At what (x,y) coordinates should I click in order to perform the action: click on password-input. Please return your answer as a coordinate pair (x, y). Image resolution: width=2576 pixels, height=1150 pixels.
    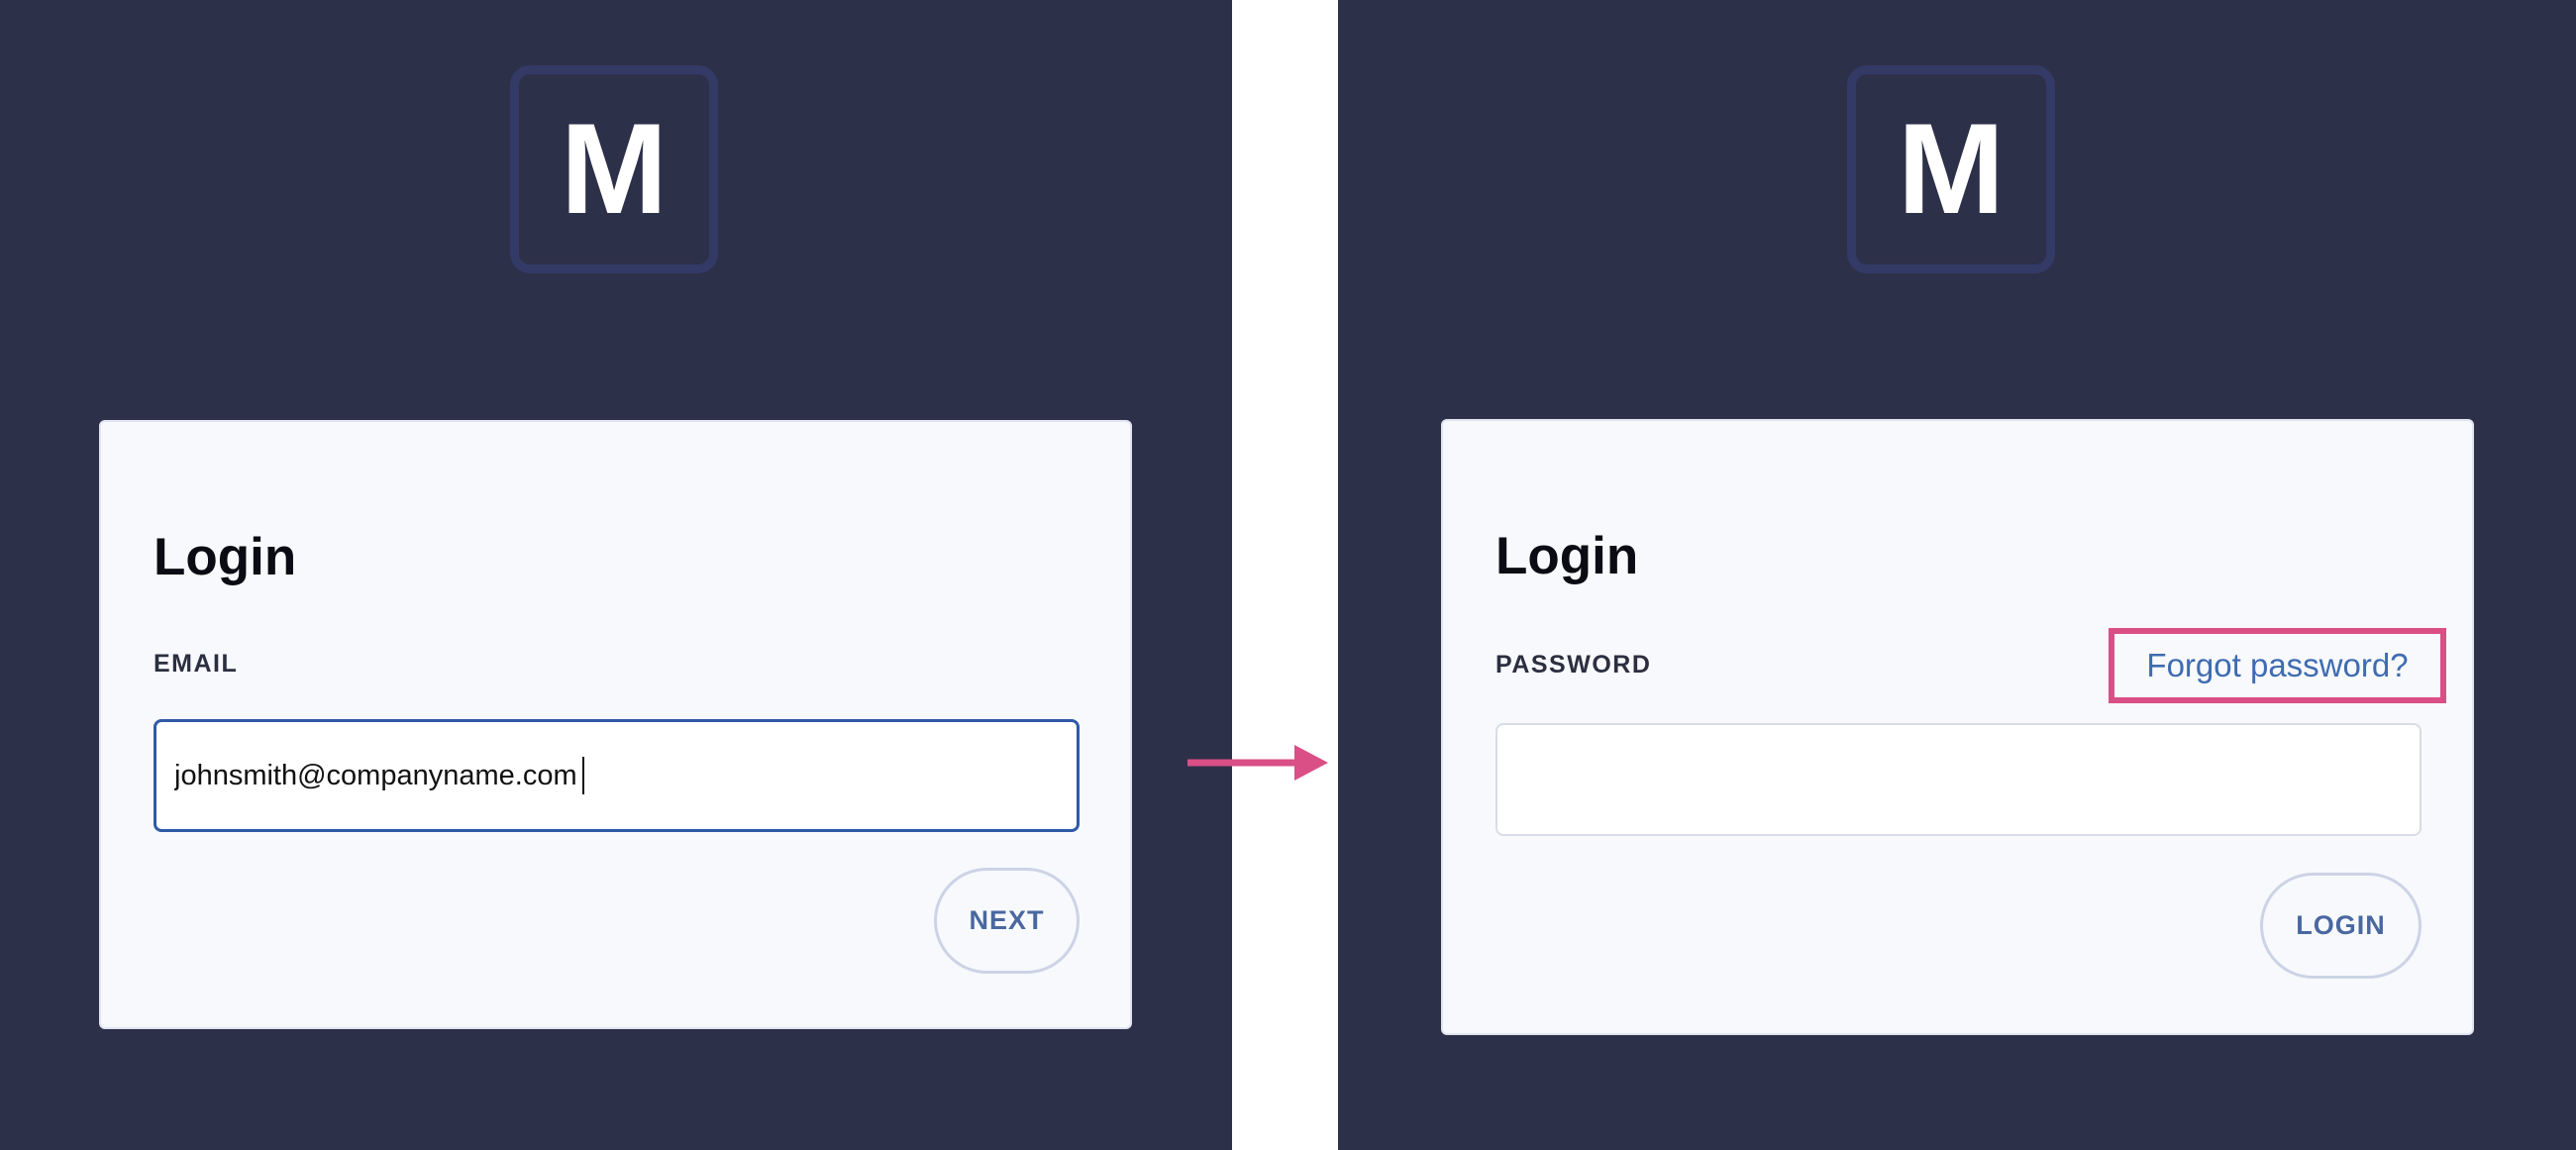
    Looking at the image, I should click on (1958, 779).